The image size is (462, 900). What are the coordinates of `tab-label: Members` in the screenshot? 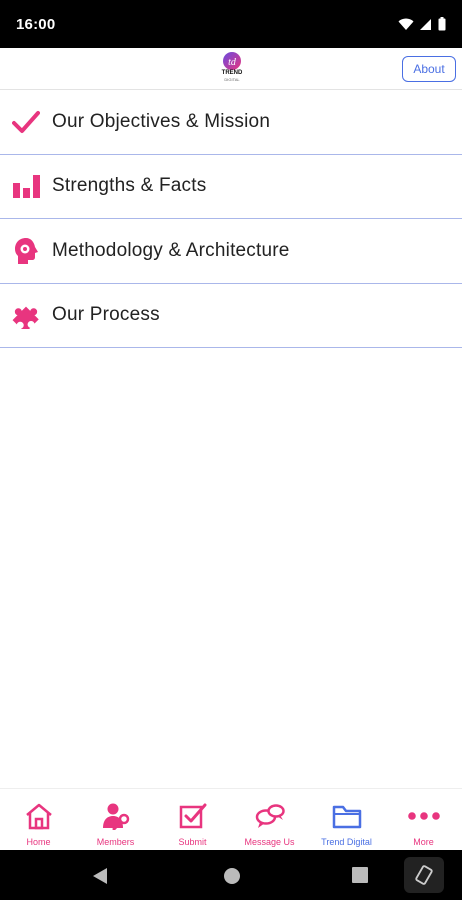 It's located at (115, 842).